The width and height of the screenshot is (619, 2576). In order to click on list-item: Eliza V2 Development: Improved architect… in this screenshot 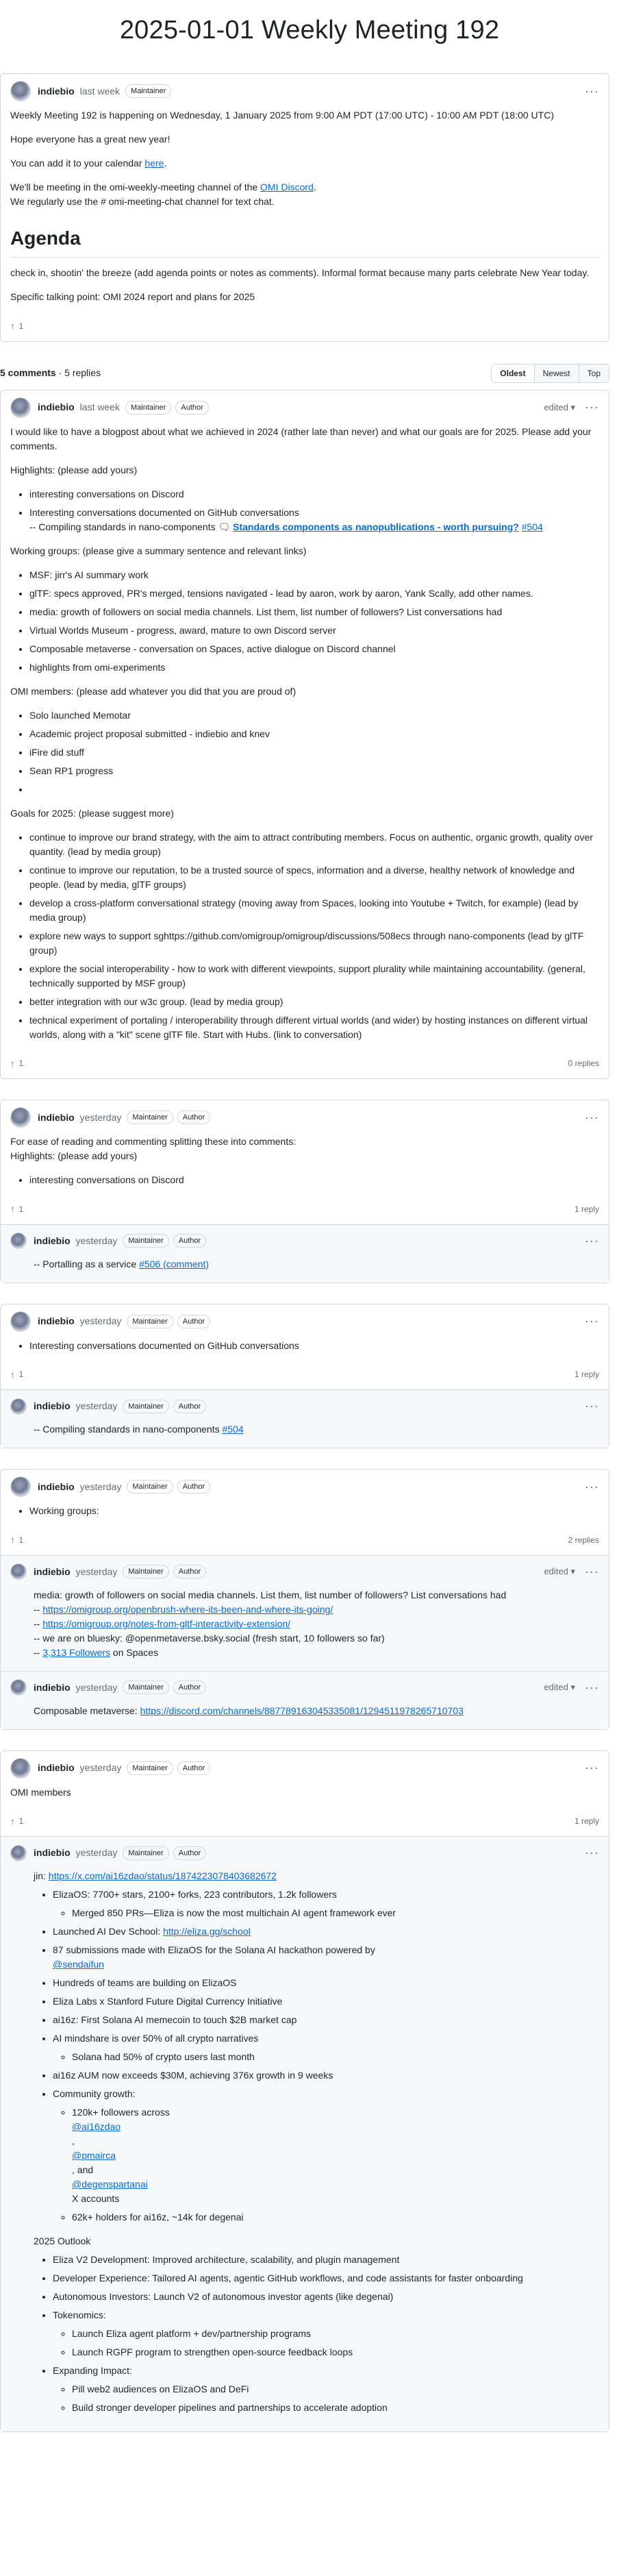, I will do `click(326, 2260)`.